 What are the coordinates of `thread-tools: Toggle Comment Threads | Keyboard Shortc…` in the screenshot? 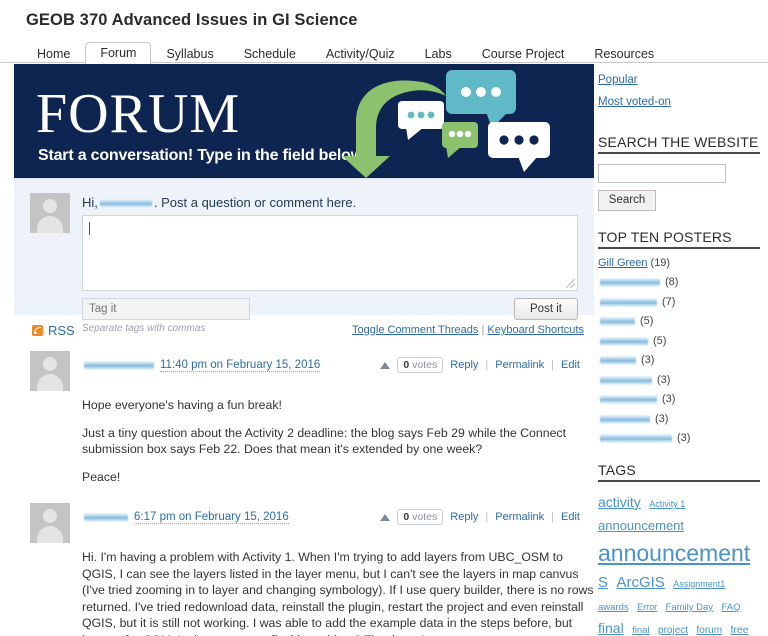 It's located at (468, 330).